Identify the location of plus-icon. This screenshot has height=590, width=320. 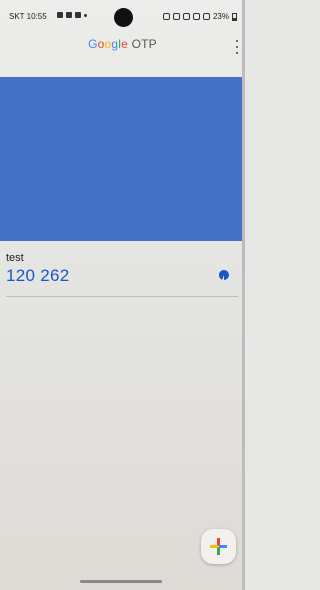
(218, 546).